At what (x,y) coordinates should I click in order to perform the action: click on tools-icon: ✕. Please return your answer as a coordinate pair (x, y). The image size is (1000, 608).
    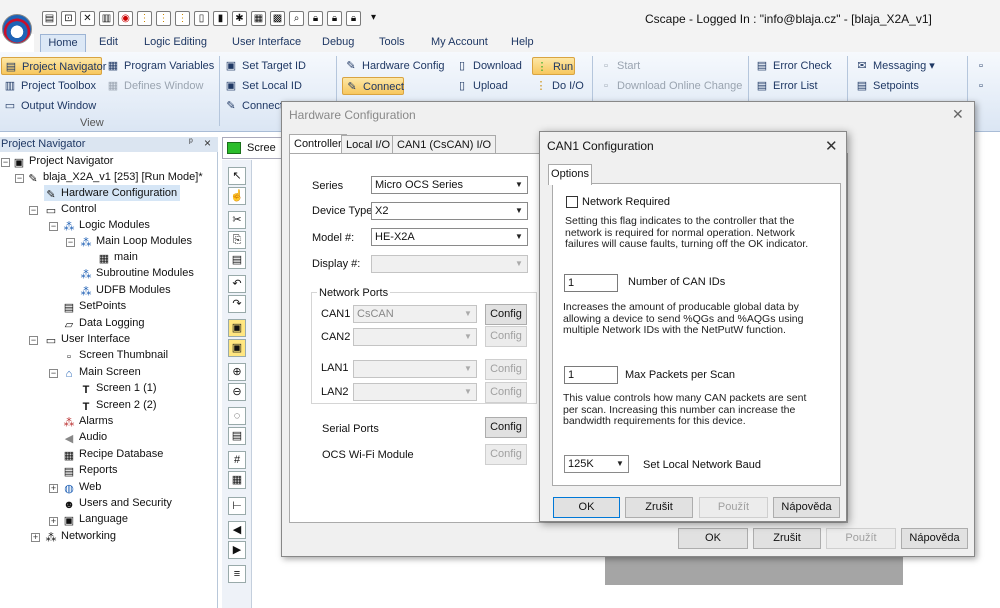
    Looking at the image, I should click on (87, 18).